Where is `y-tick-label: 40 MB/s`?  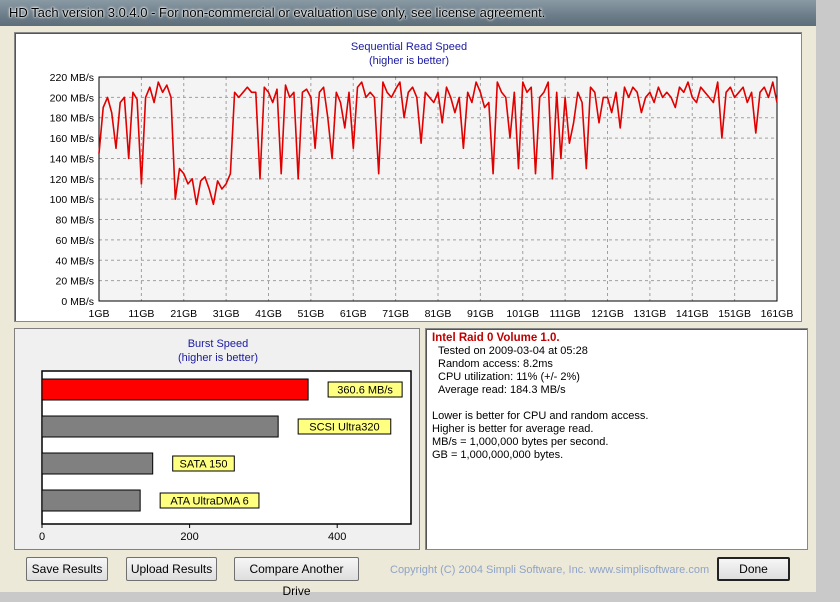 y-tick-label: 40 MB/s is located at coordinates (74, 261).